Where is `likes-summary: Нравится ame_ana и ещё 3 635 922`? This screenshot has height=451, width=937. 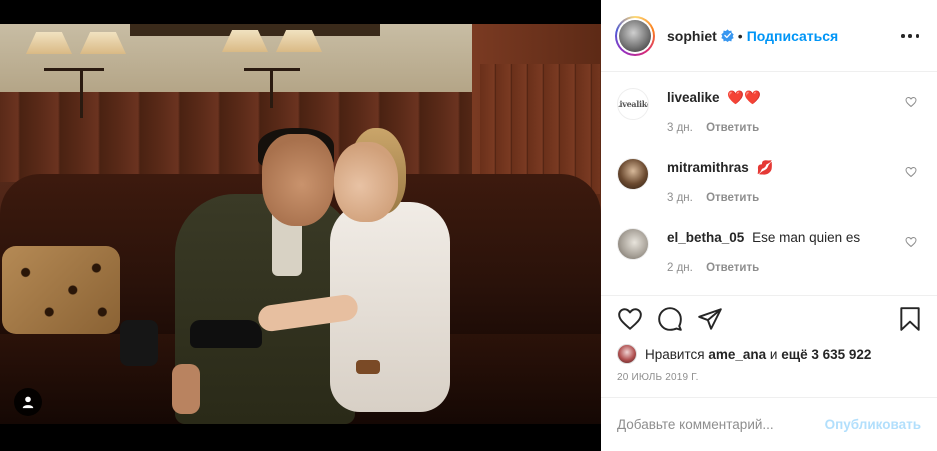 likes-summary: Нравится ame_ana и ещё 3 635 922 is located at coordinates (744, 354).